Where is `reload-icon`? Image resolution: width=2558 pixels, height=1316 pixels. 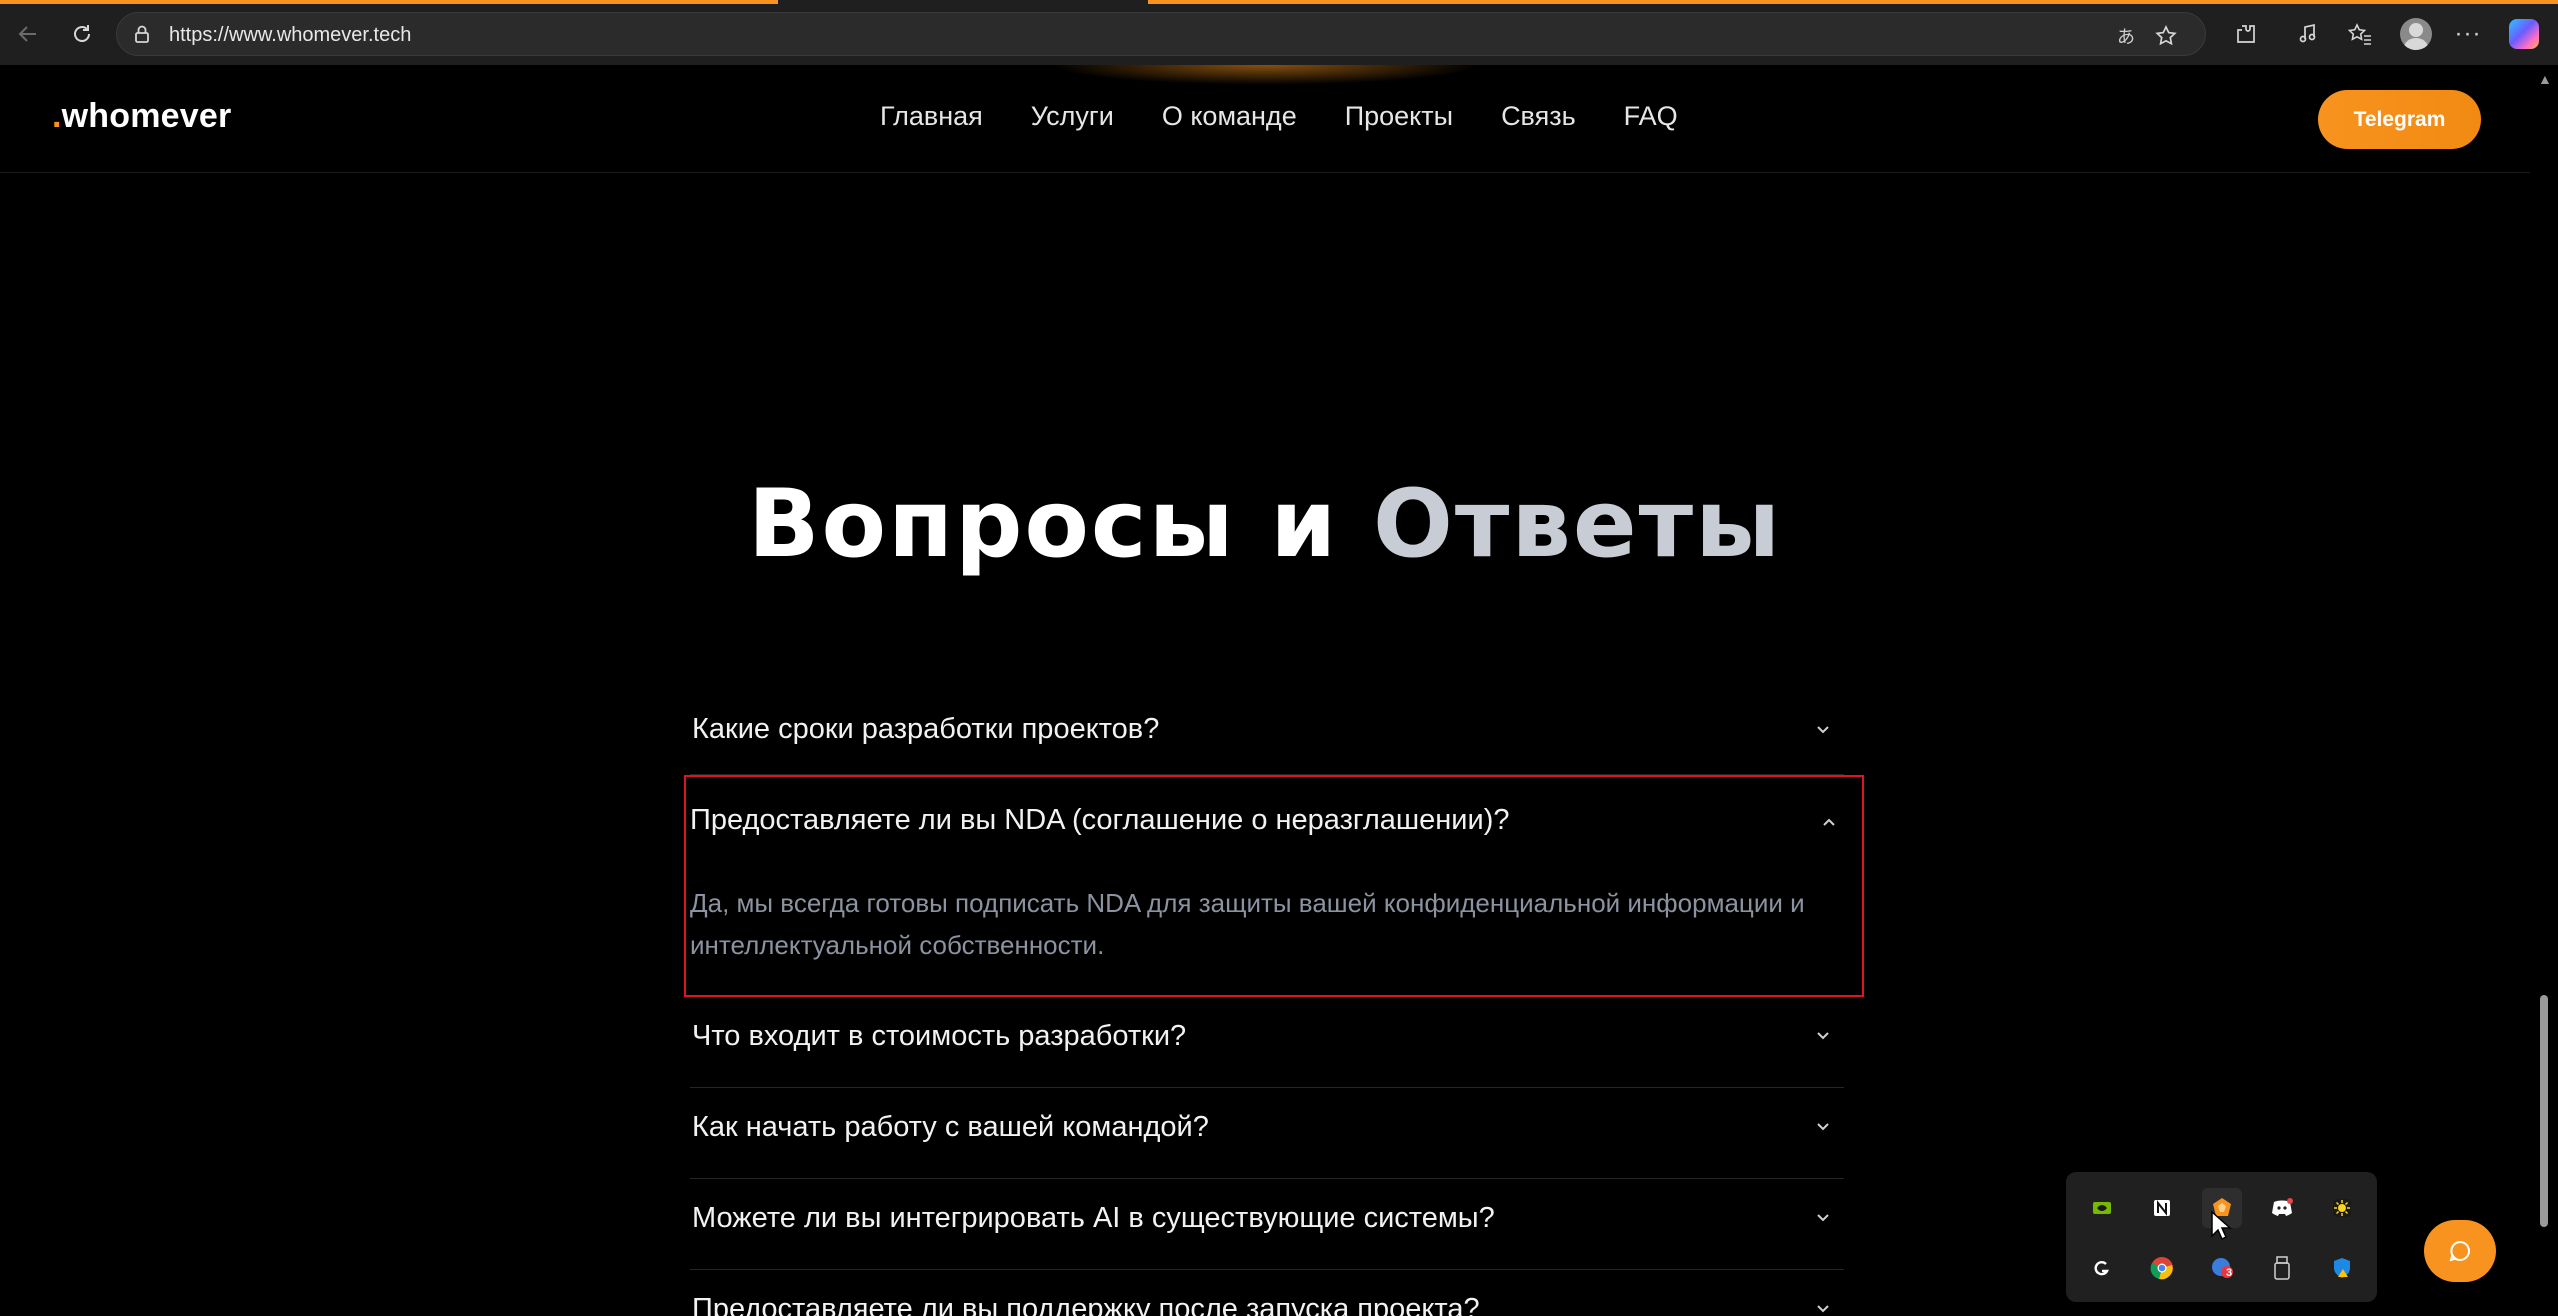
reload-icon is located at coordinates (82, 33).